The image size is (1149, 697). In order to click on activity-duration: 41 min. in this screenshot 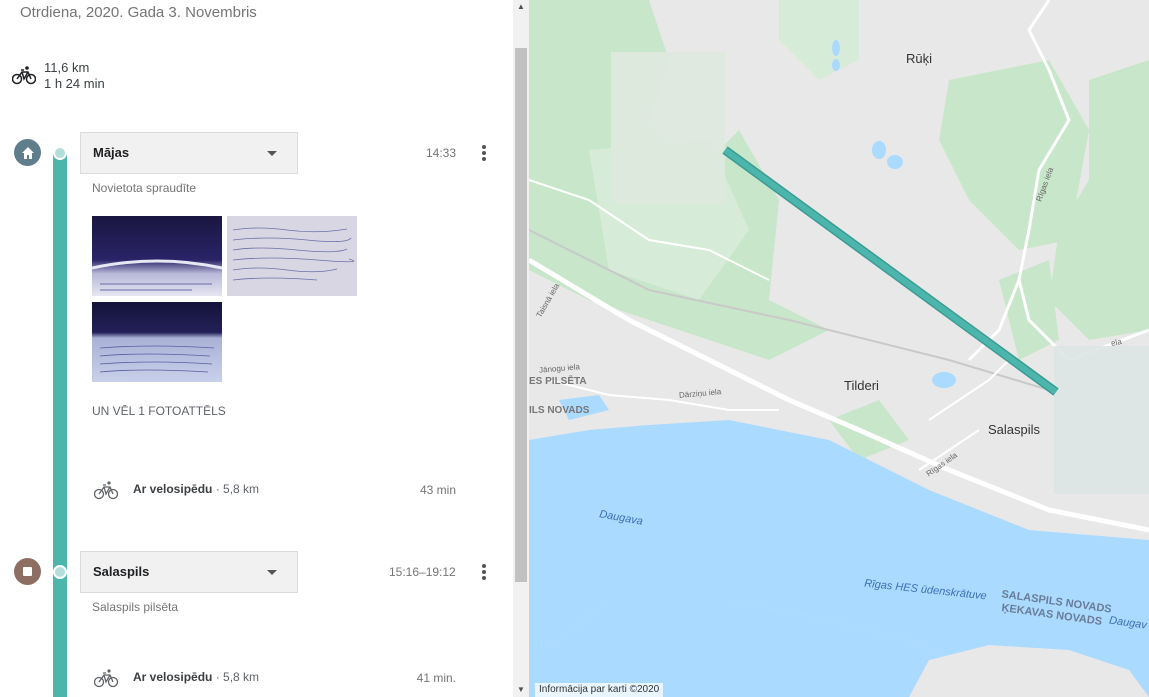, I will do `click(436, 678)`.